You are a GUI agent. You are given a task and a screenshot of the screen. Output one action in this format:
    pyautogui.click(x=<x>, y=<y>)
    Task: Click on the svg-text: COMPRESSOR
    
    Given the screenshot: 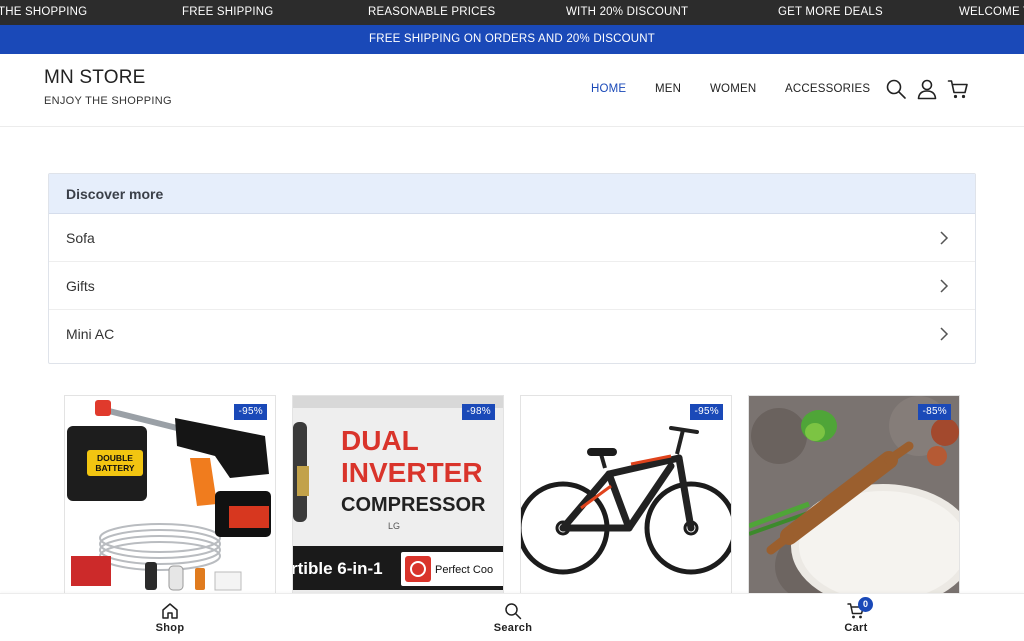 What is the action you would take?
    pyautogui.click(x=413, y=505)
    